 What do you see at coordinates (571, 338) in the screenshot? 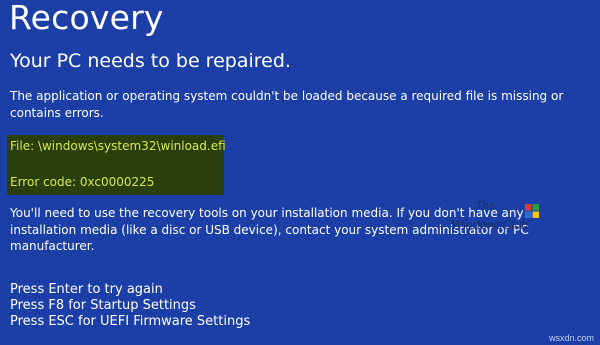
I see `corner-watermark: wsxdn.com` at bounding box center [571, 338].